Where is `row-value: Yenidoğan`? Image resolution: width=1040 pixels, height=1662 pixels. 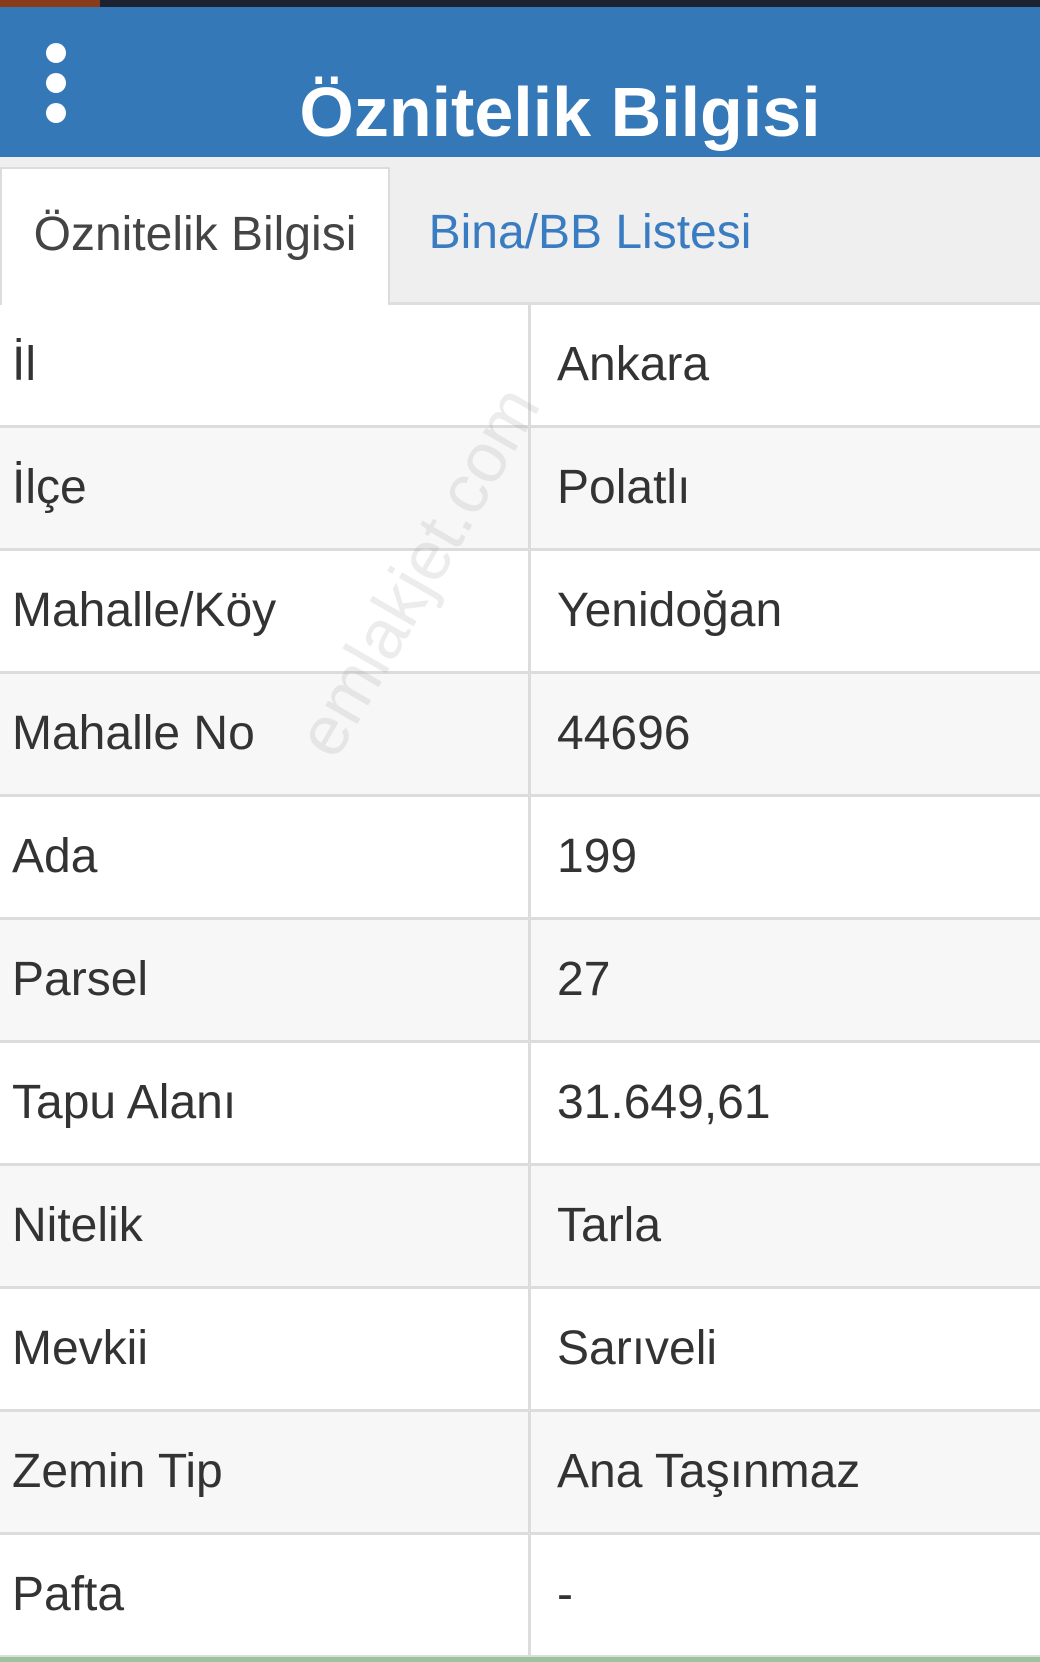 row-value: Yenidoğan is located at coordinates (670, 610).